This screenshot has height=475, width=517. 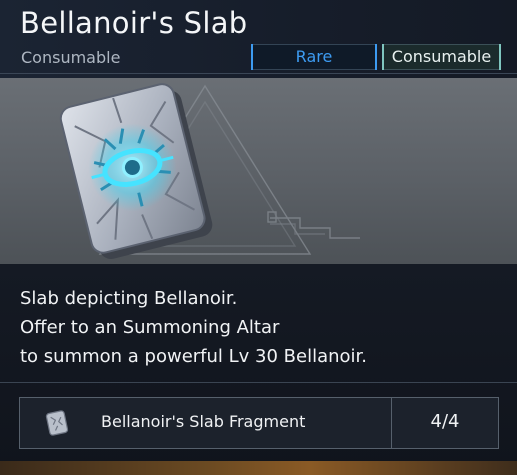 I want to click on material-requirement-row: Bellanoir's Slab Fragment 4/4, so click(x=259, y=423).